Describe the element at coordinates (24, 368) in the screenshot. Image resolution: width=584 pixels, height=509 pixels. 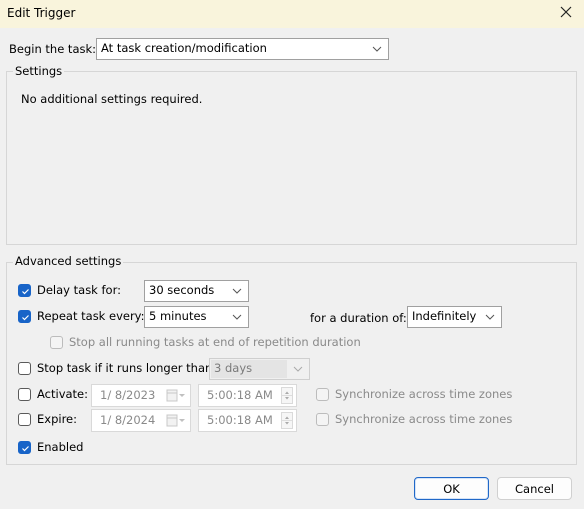
I see `stop-task-longer-checkbox` at that location.